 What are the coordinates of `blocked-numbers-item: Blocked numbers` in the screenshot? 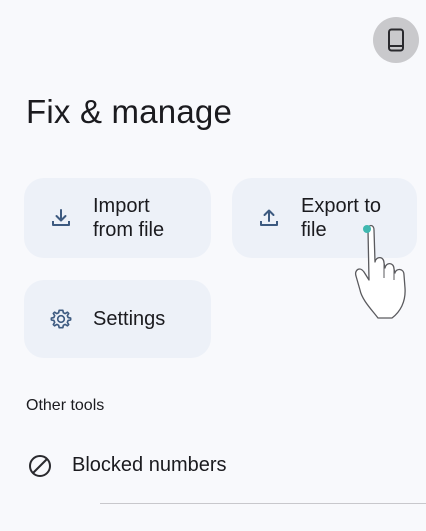 It's located at (213, 466).